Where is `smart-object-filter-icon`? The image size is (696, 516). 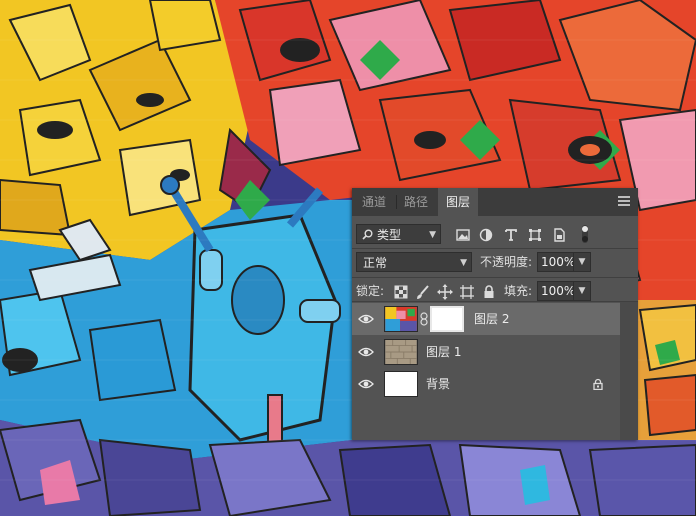
smart-object-filter-icon is located at coordinates (559, 235).